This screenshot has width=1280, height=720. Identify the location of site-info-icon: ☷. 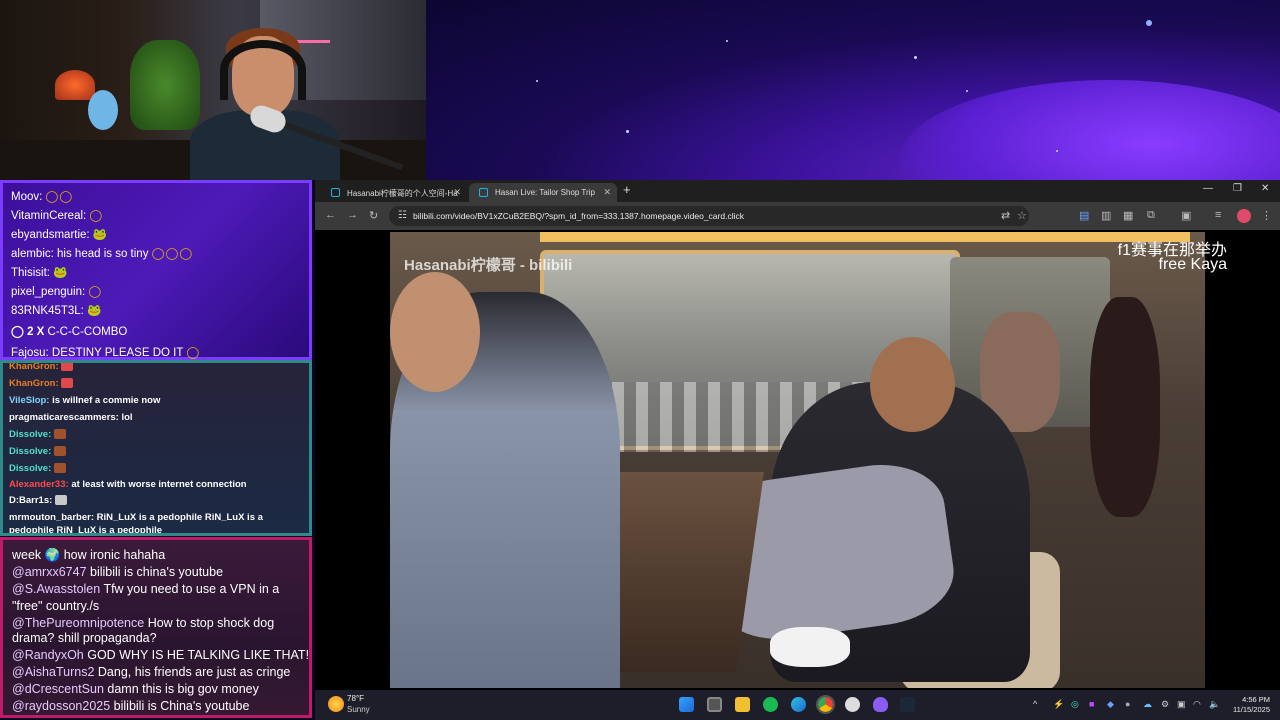
(402, 215).